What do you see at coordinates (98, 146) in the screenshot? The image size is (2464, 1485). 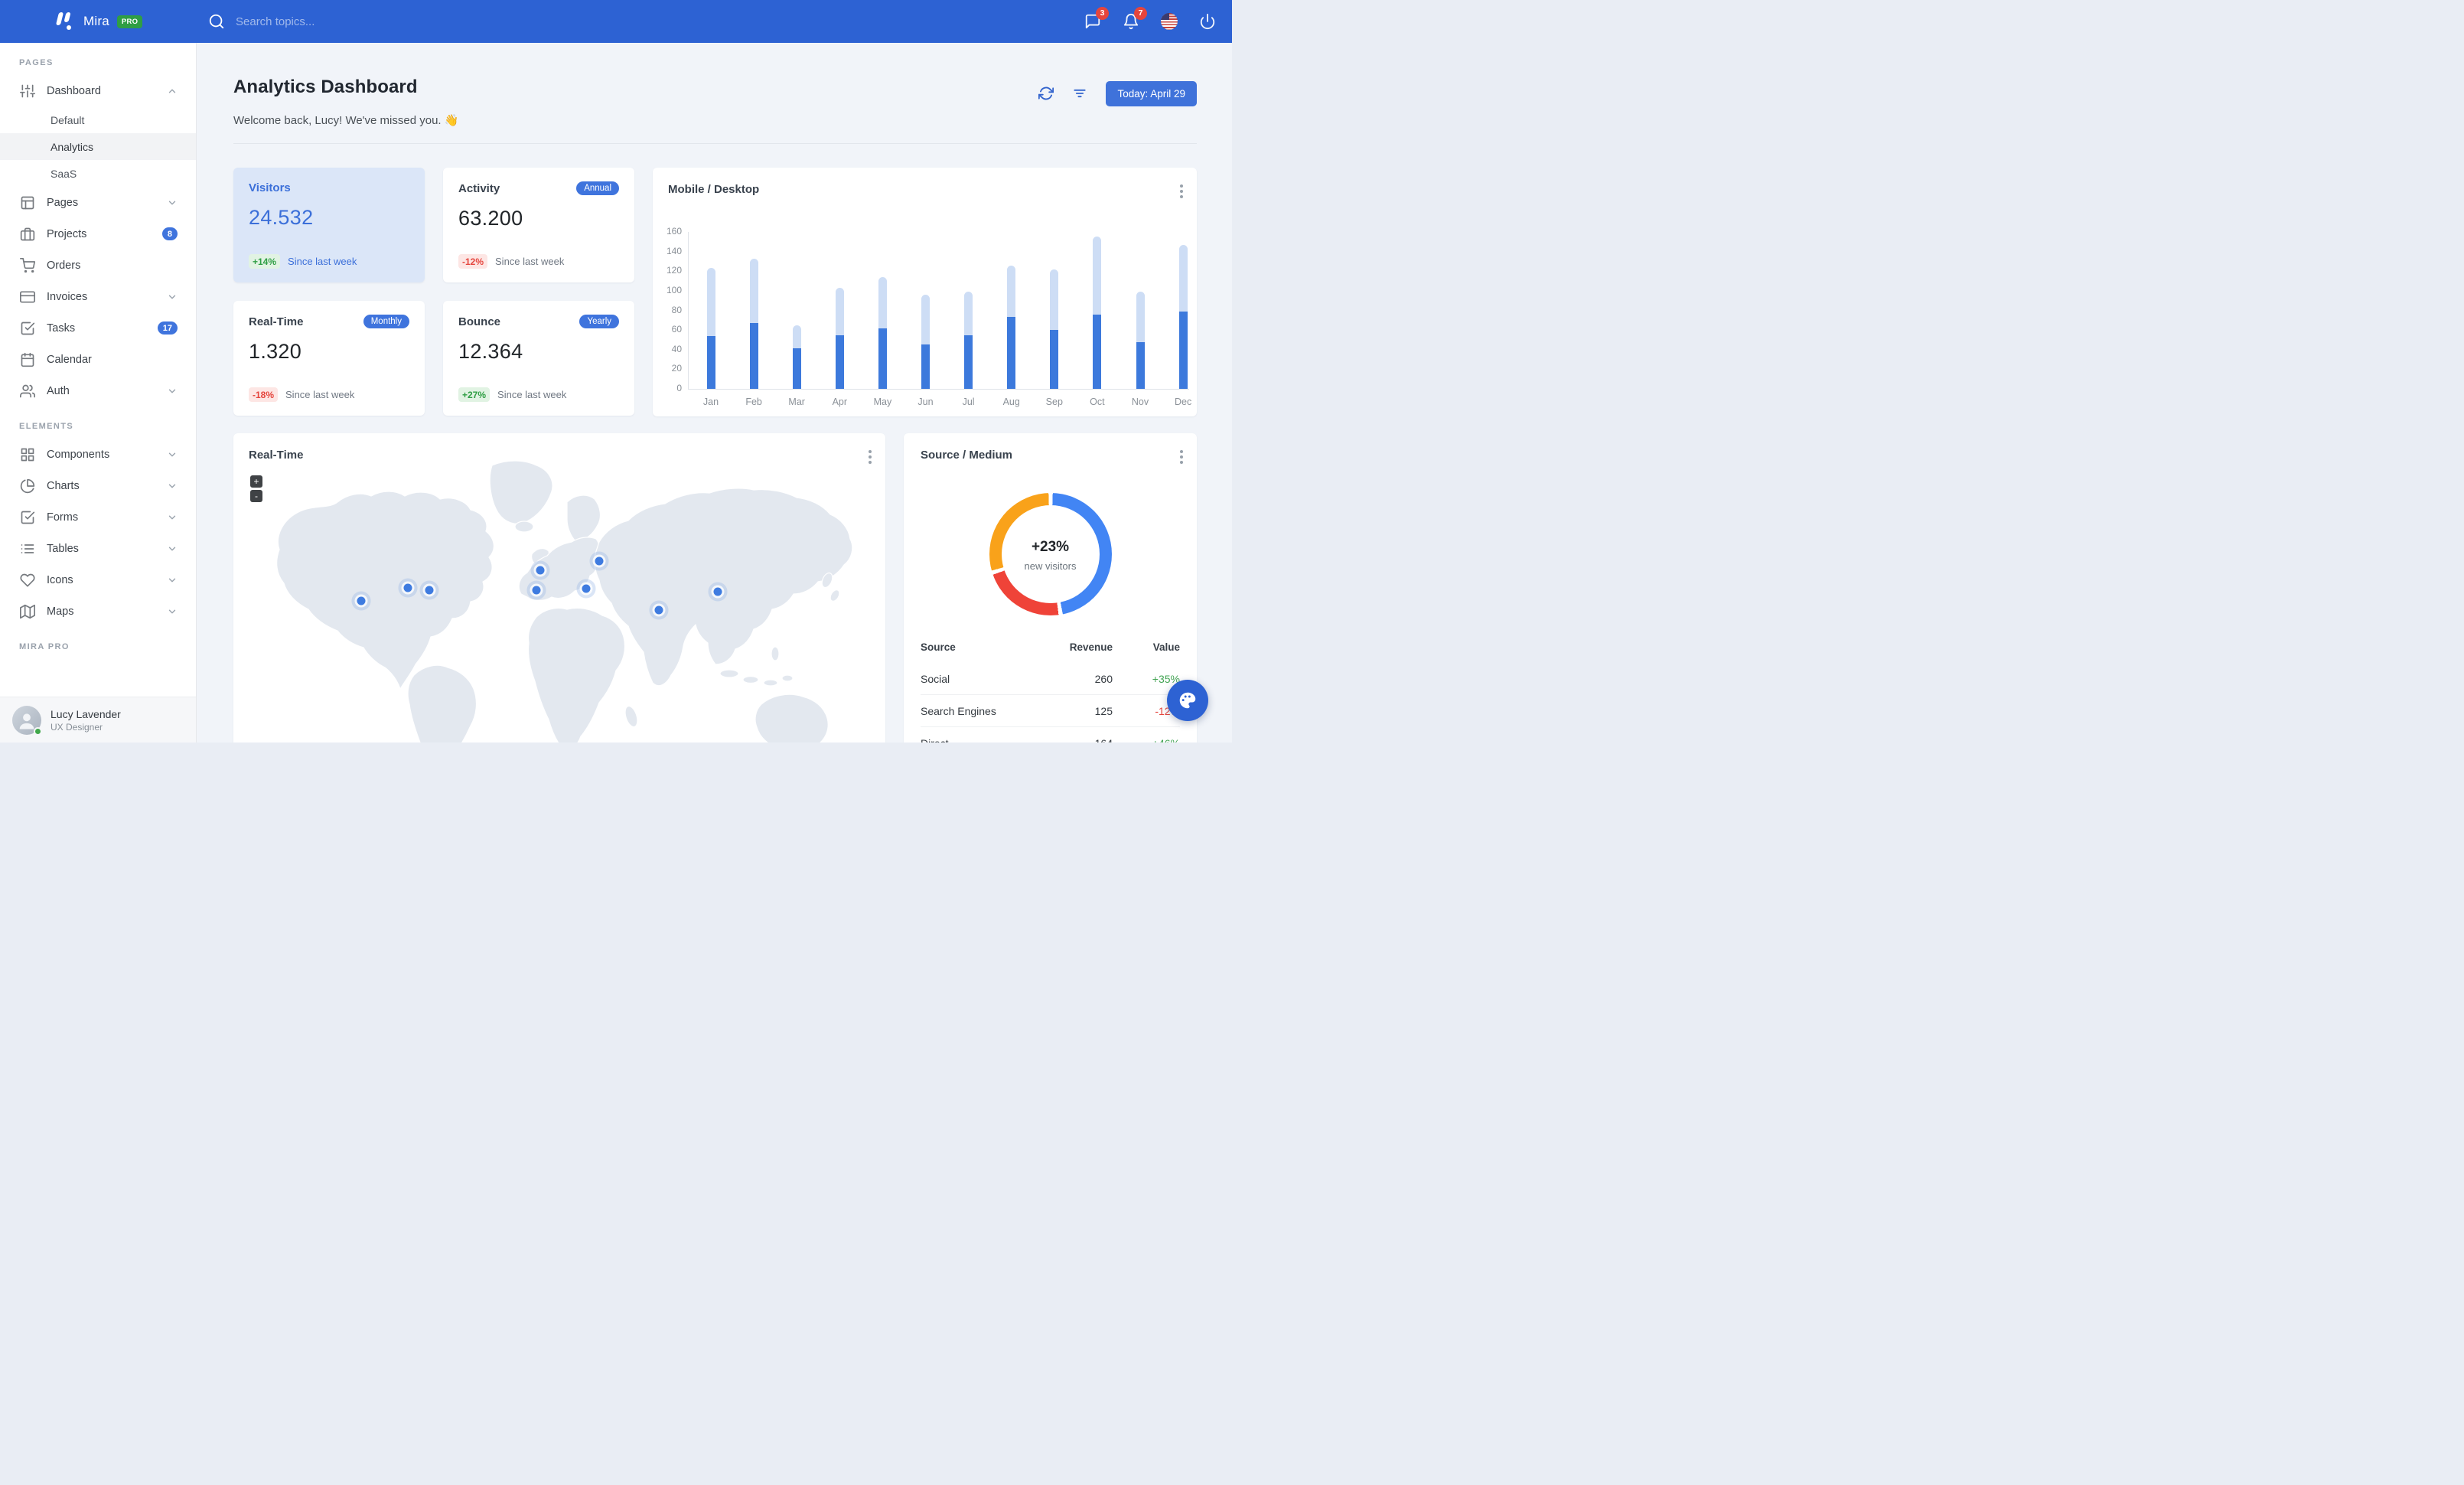 I see `sidebar-subitem-analytics: Analytics` at bounding box center [98, 146].